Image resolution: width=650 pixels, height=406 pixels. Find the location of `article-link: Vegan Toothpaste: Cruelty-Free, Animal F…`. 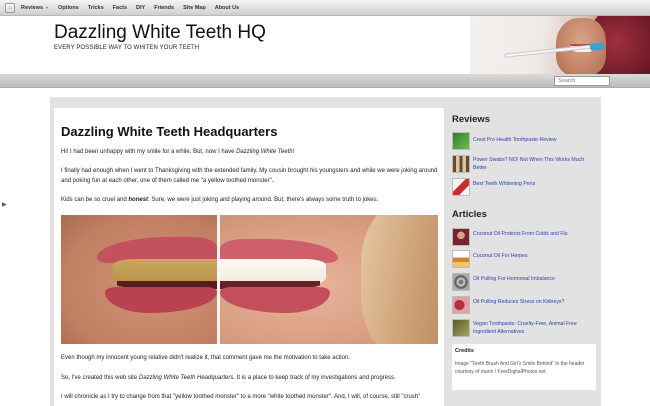

article-link: Vegan Toothpaste: Cruelty-Free, Animal F… is located at coordinates (535, 328).